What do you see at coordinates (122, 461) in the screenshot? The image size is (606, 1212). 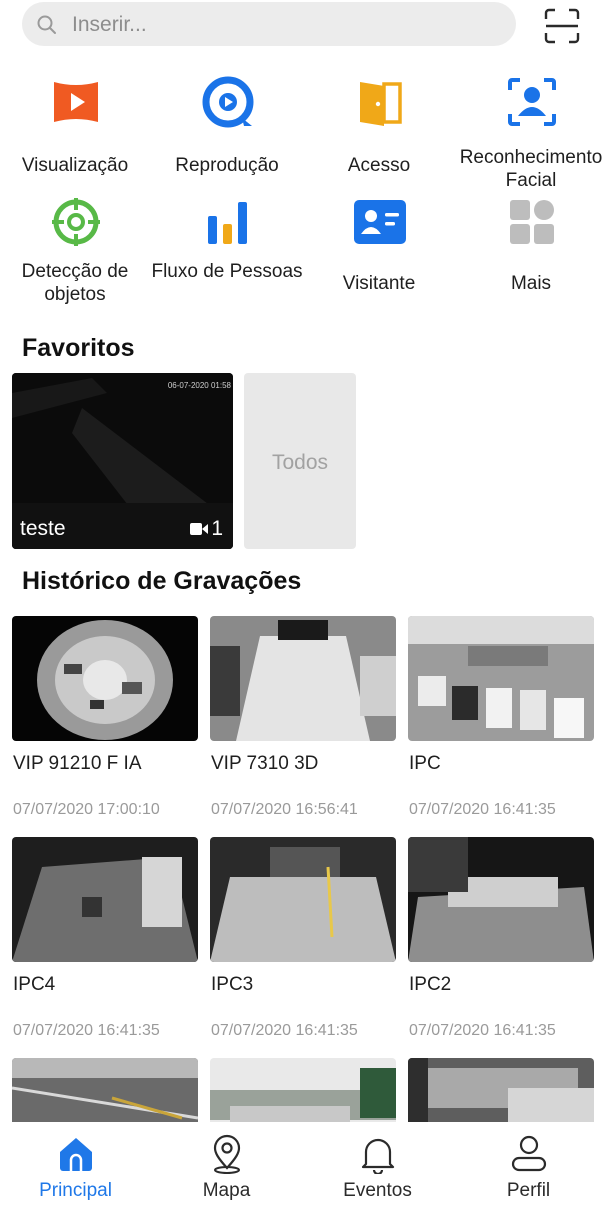 I see `favorite-card: 06-07-2020 01:58 teste 1` at bounding box center [122, 461].